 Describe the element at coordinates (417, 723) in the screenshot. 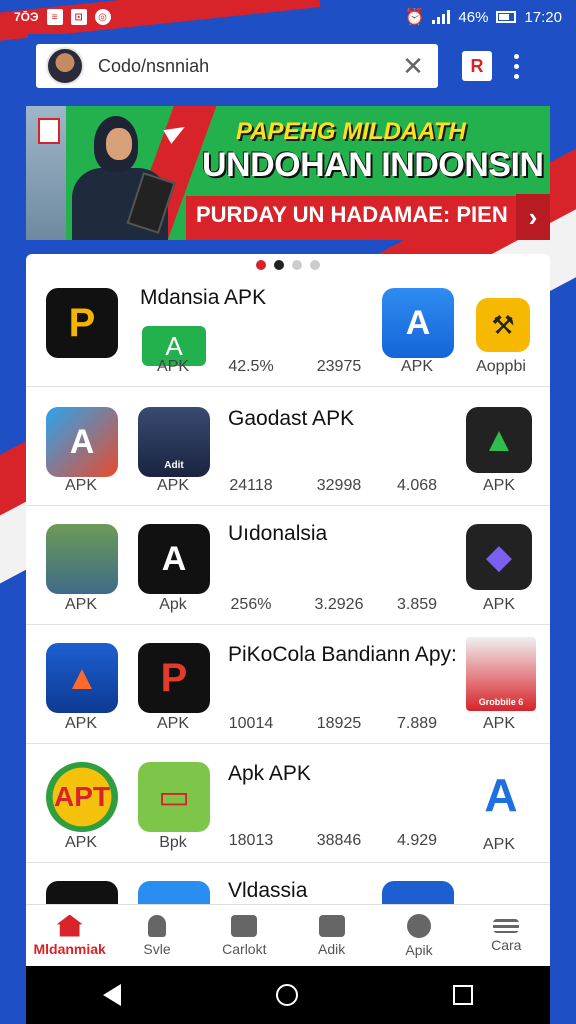

I see `stat-value: 7.889` at that location.